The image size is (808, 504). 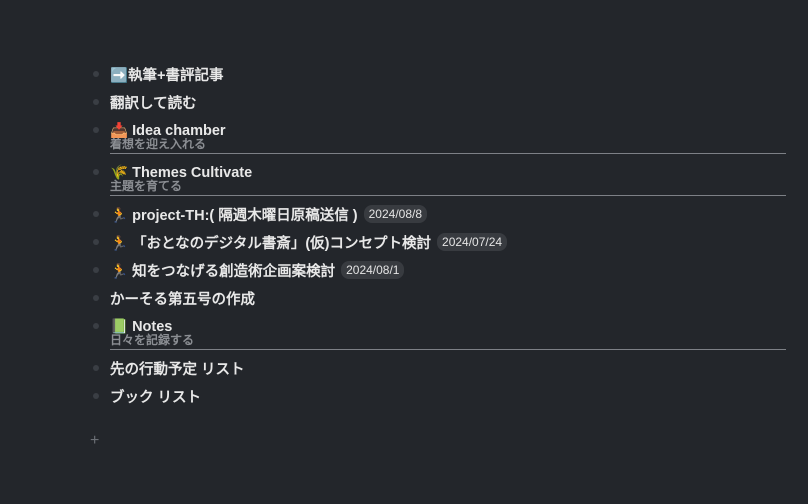 I want to click on item-label: 翻訳して読む, so click(x=153, y=102).